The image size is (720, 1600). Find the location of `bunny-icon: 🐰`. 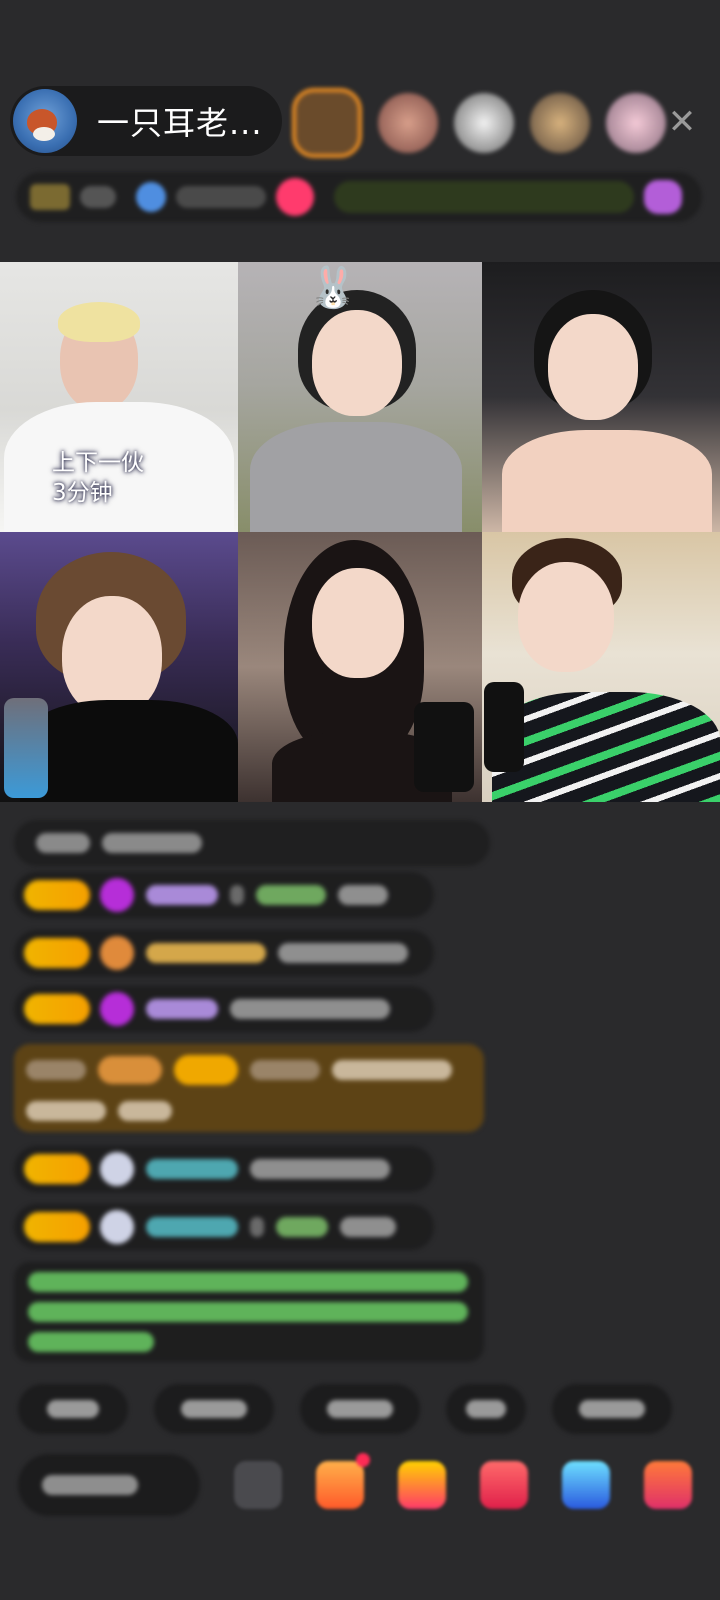

bunny-icon: 🐰 is located at coordinates (333, 288).